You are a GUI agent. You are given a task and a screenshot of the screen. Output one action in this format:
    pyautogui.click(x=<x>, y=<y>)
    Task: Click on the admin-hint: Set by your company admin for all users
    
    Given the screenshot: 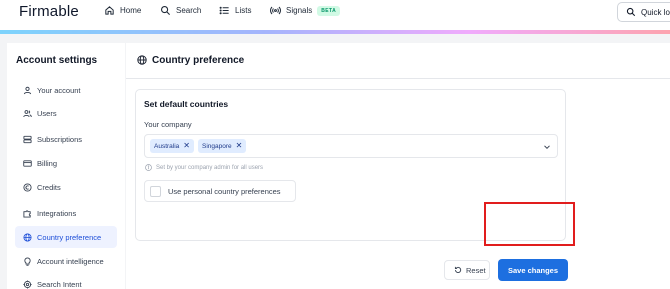 What is the action you would take?
    pyautogui.click(x=204, y=167)
    